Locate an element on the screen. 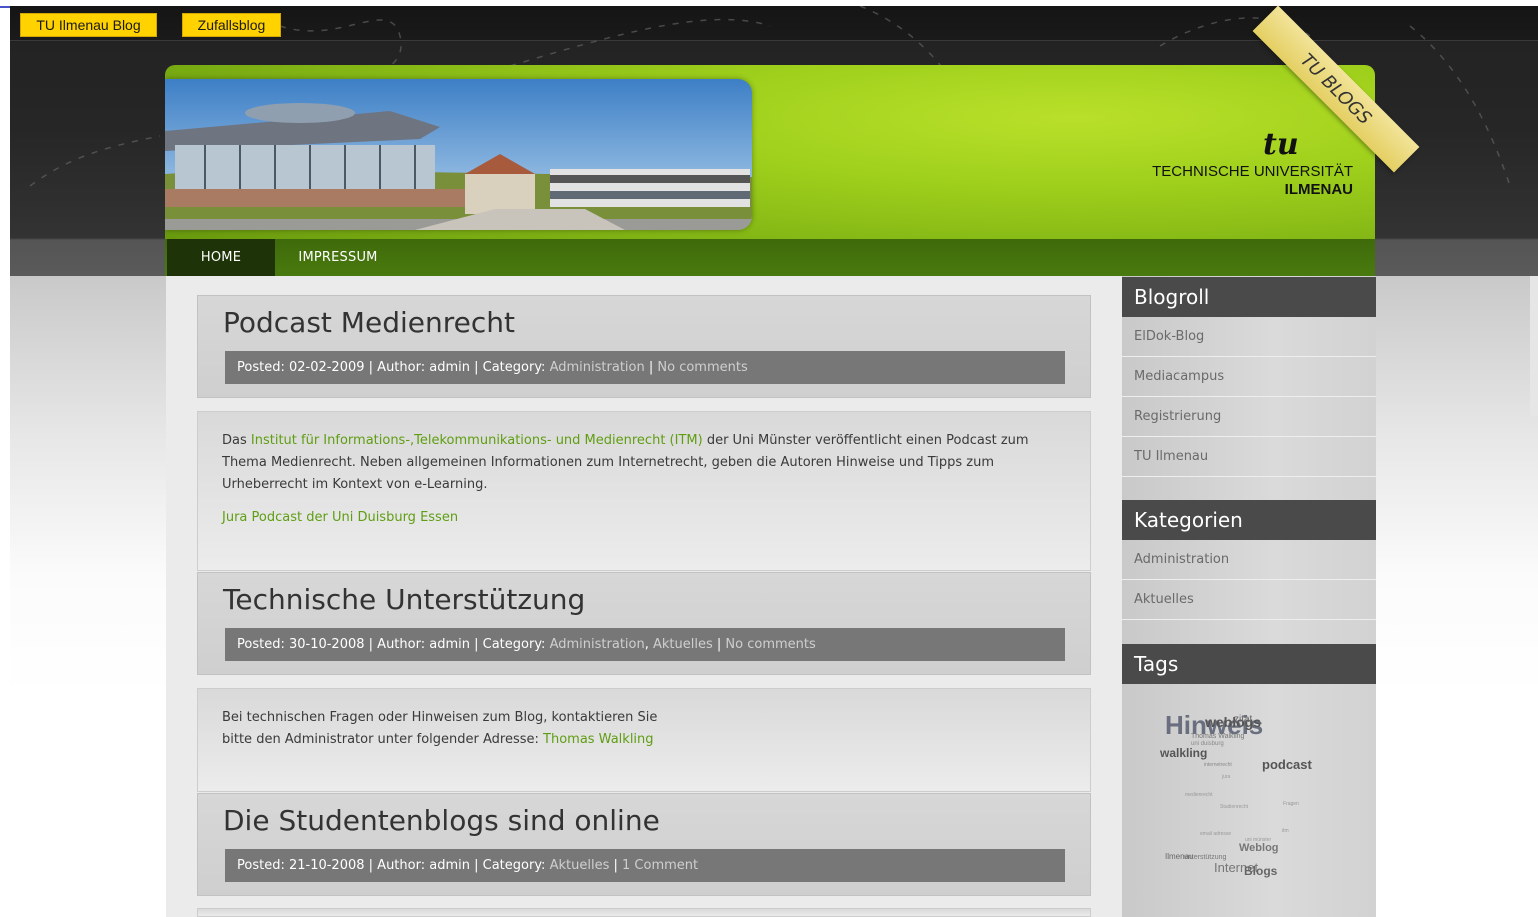  nav-impressum: IMPRESSUM is located at coordinates (338, 257).